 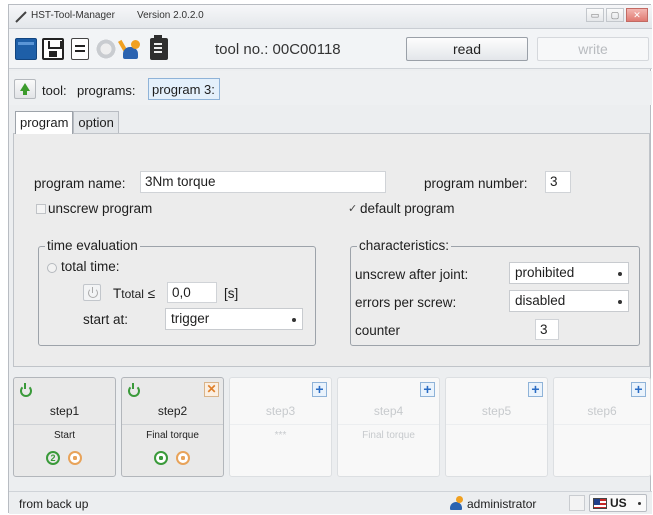 What do you see at coordinates (547, 329) in the screenshot?
I see `counter-input: 3` at bounding box center [547, 329].